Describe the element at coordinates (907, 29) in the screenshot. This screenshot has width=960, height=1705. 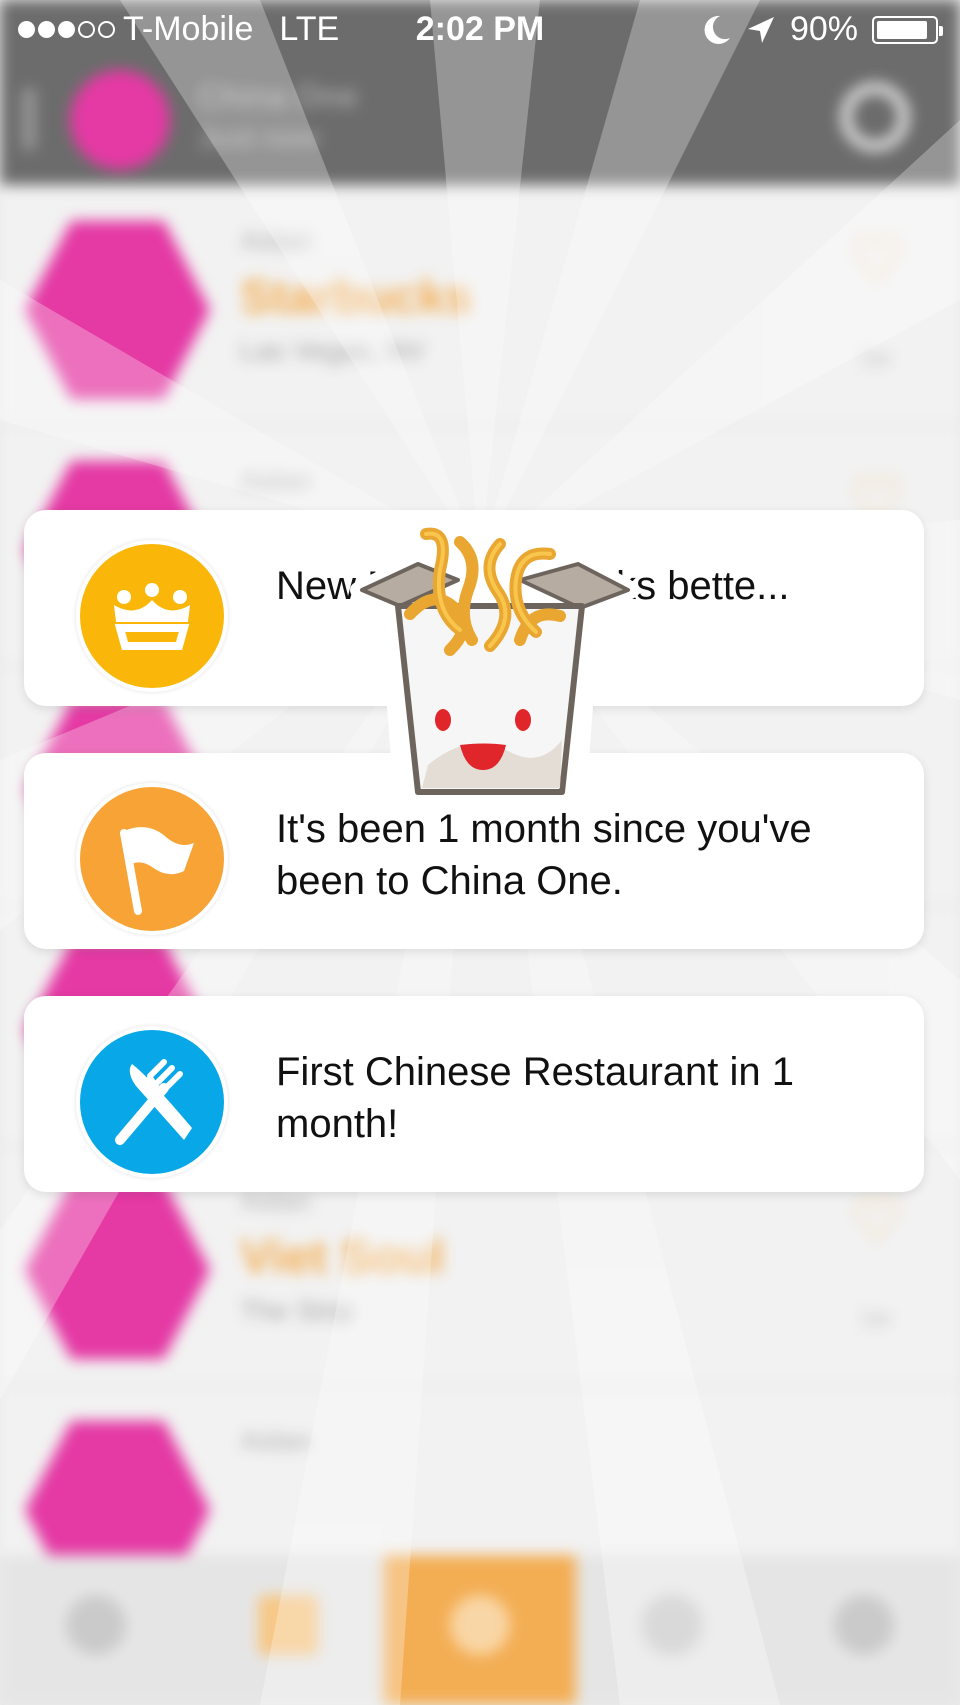
I see `battery-icon` at that location.